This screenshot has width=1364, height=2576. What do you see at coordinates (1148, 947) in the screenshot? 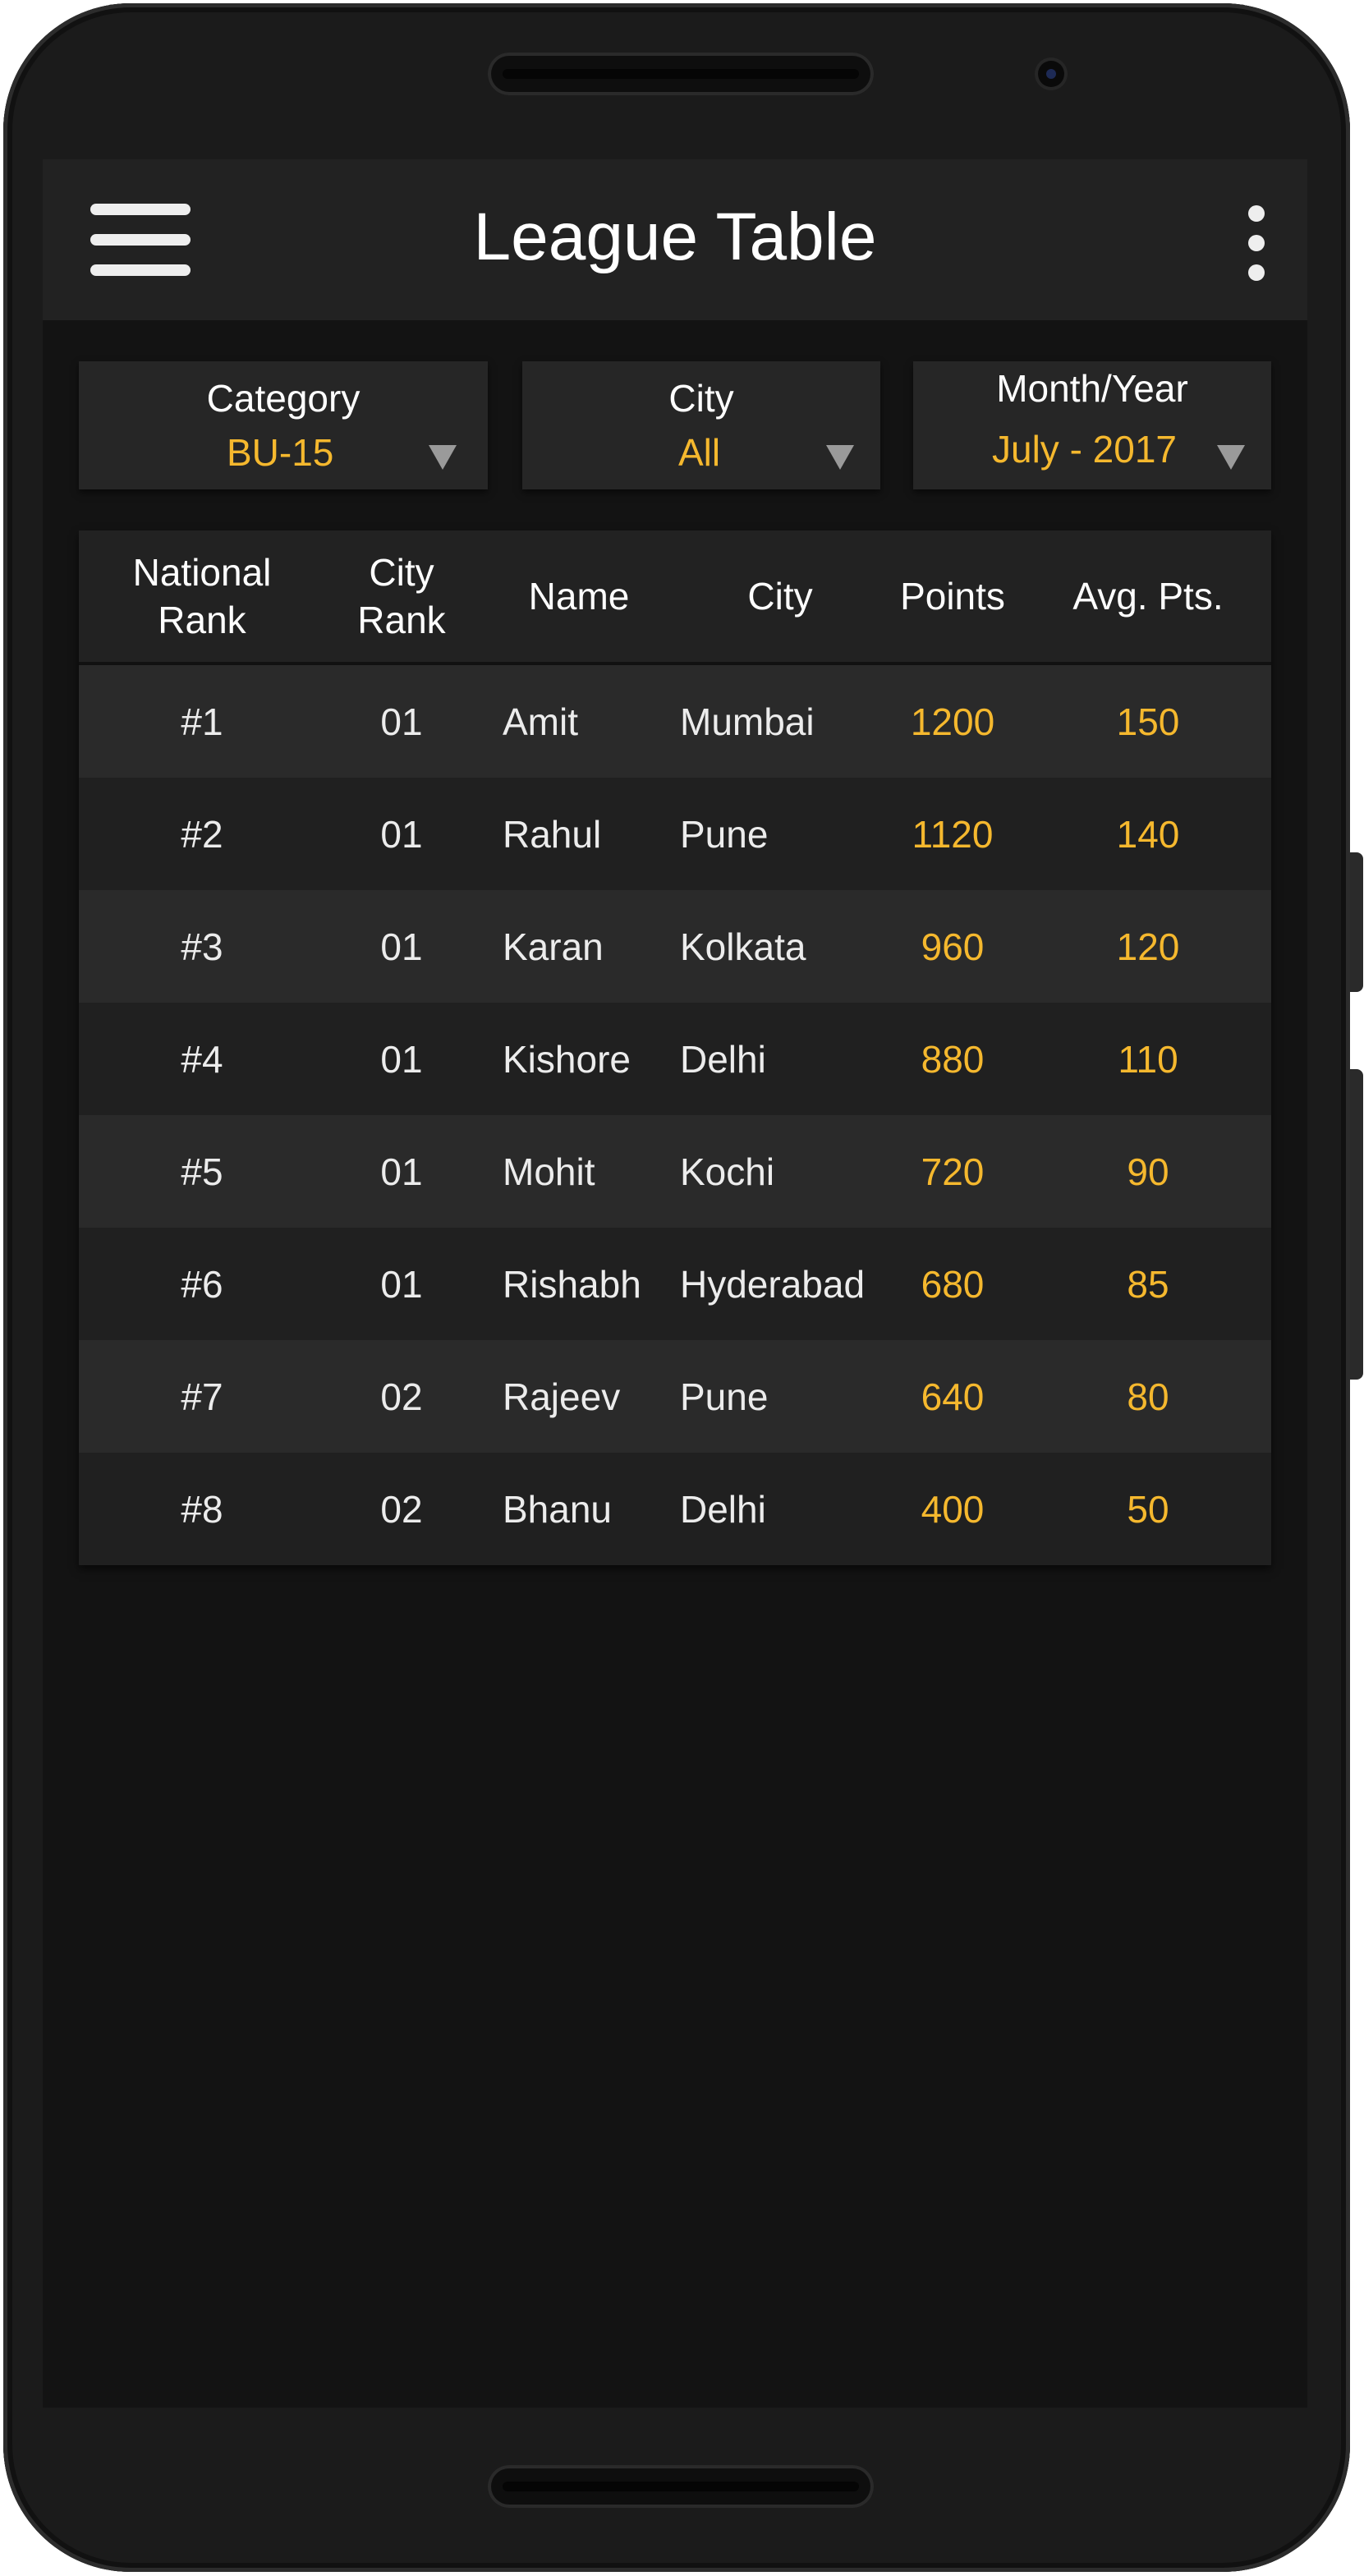
I see `avg-points-cell: 120` at bounding box center [1148, 947].